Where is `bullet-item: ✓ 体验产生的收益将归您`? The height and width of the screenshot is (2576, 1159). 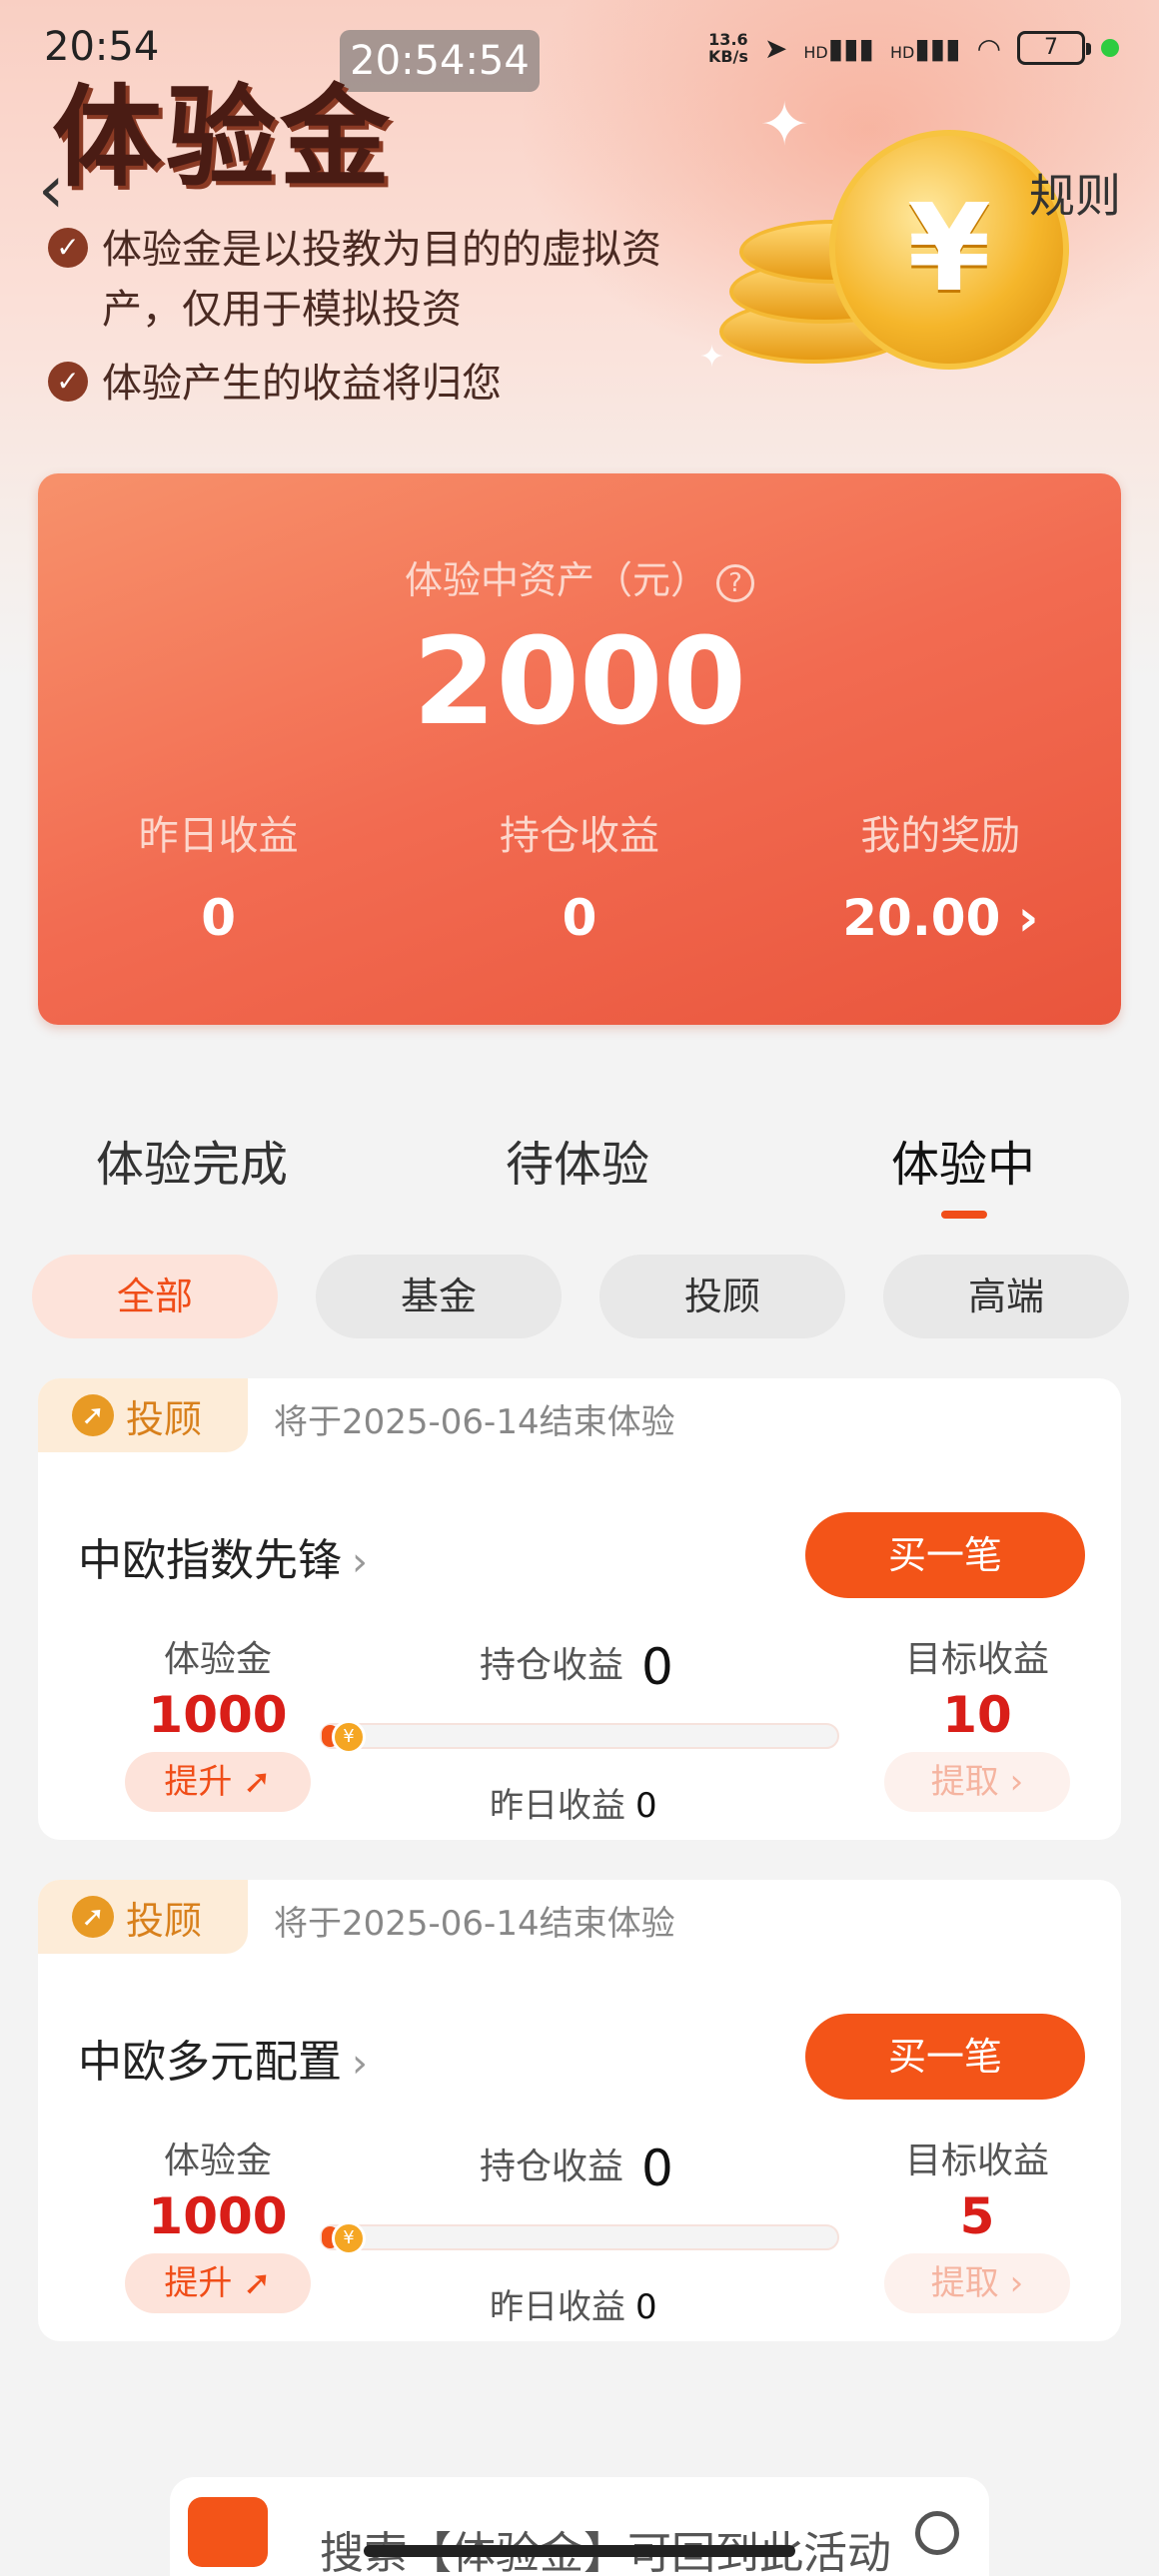
bullet-item: ✓ 体验产生的收益将归您 is located at coordinates (368, 384).